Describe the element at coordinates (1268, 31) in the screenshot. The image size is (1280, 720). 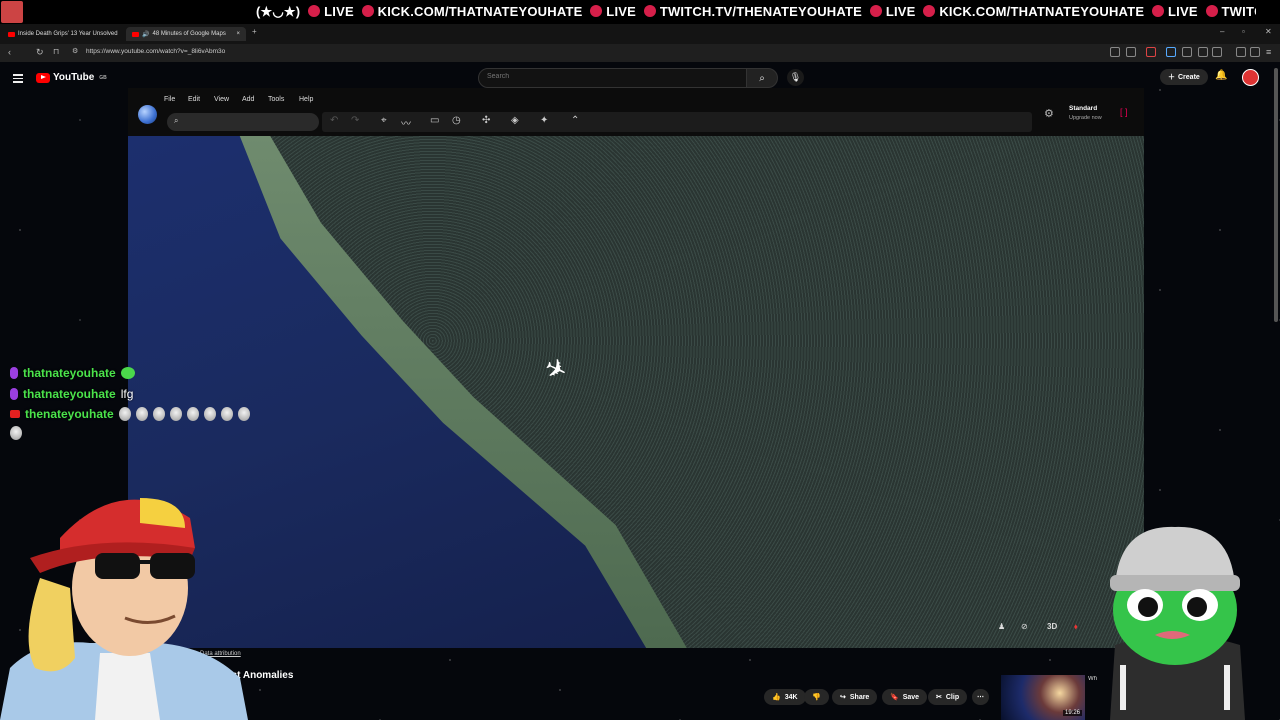
I see `close-window-icon: ✕` at that location.